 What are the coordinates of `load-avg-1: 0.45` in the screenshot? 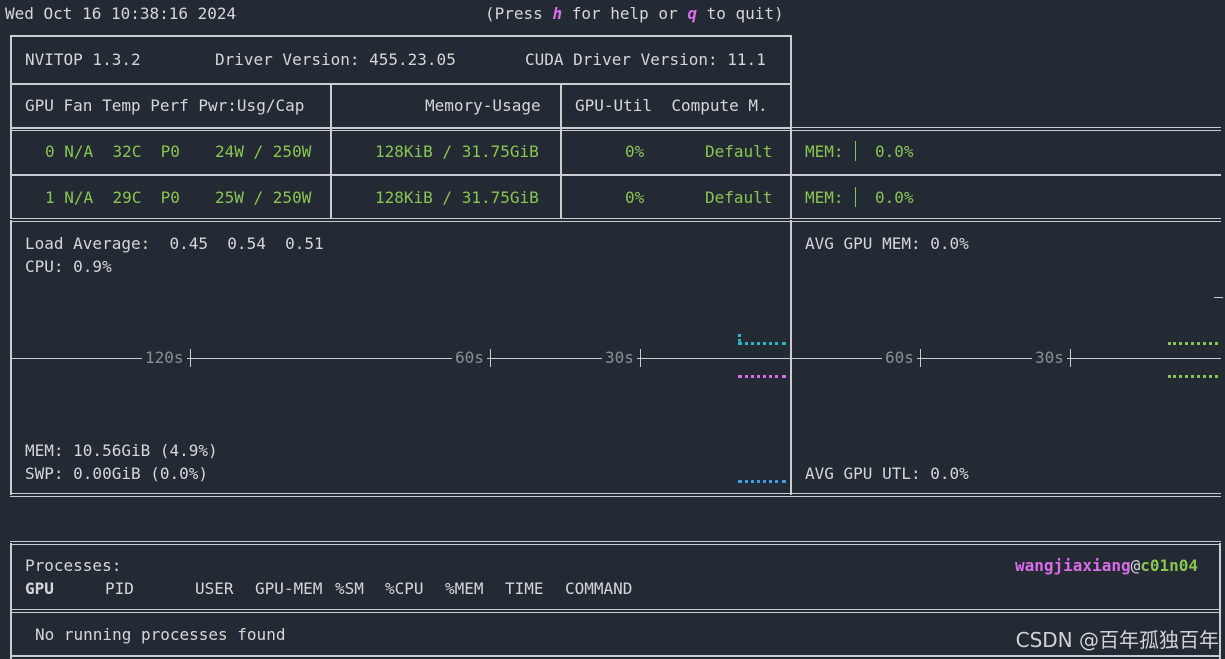 It's located at (189, 243).